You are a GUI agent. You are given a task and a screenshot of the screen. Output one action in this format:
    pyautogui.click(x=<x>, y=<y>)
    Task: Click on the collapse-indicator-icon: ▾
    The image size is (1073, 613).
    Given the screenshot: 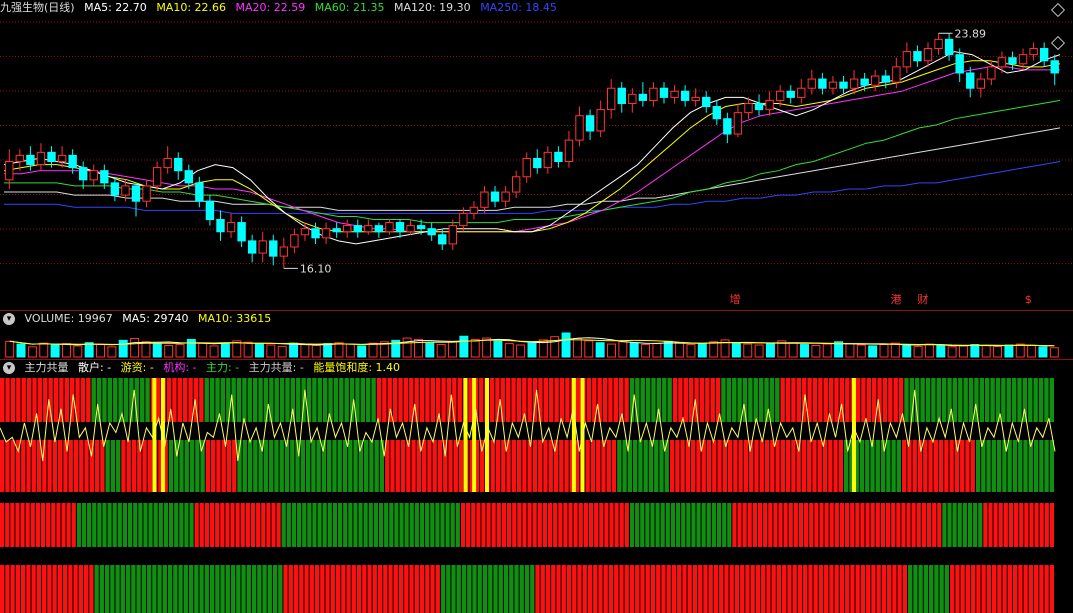 What is the action you would take?
    pyautogui.click(x=9, y=368)
    